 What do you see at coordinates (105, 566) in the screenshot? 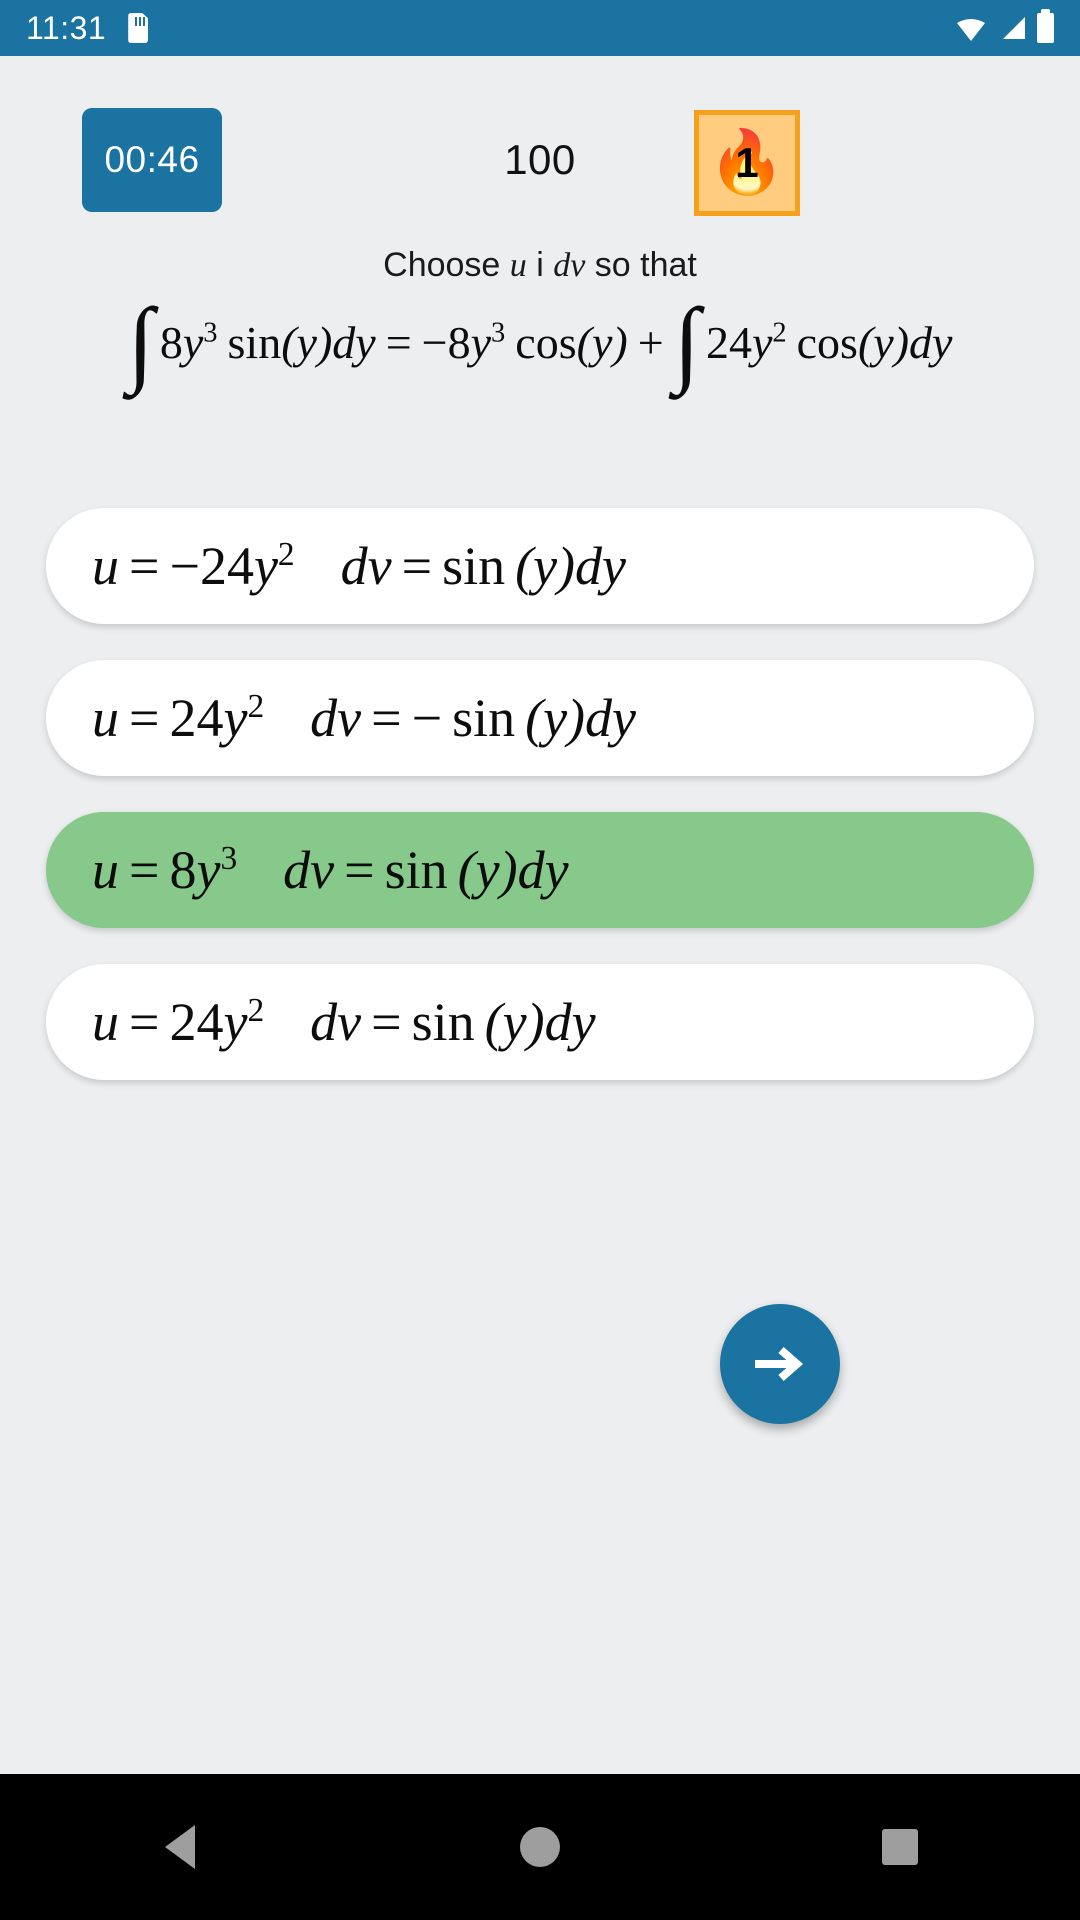
I see `option-1-u-label: u` at bounding box center [105, 566].